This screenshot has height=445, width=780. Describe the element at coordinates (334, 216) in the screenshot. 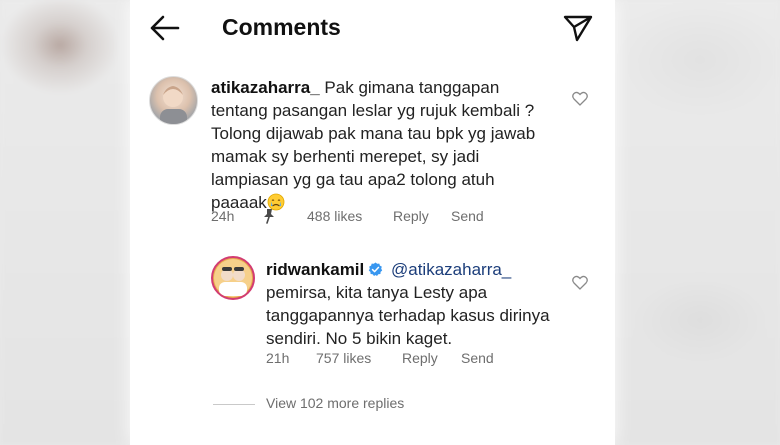

I see `like-count: 488 likes` at that location.